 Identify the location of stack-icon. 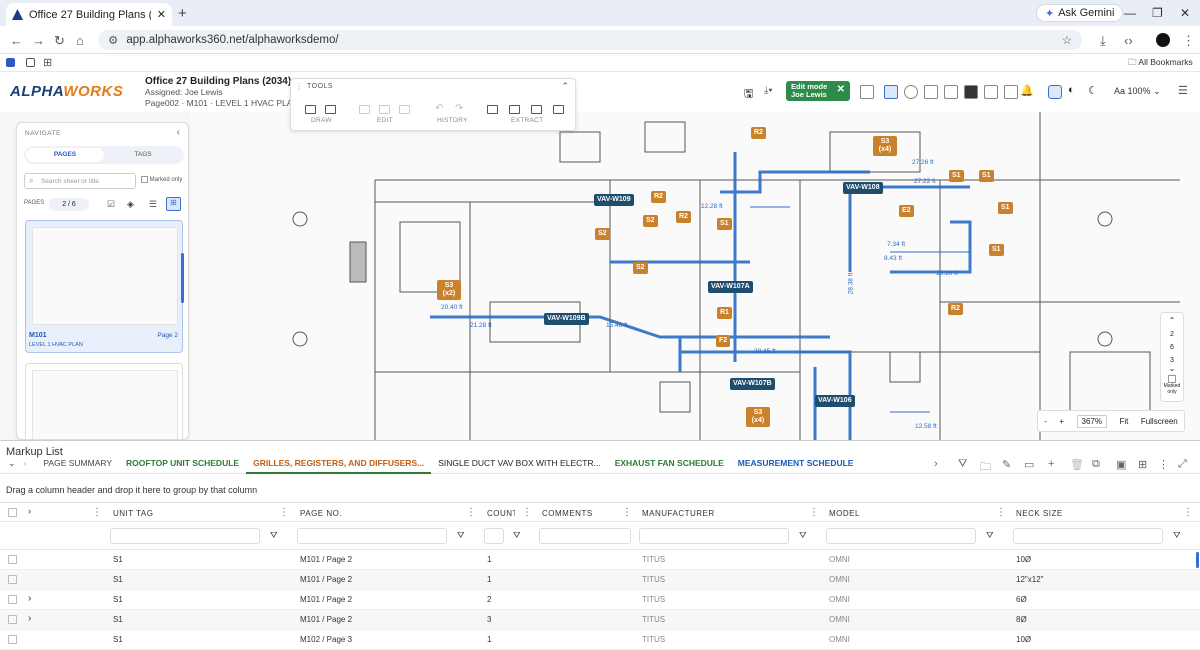
(931, 92).